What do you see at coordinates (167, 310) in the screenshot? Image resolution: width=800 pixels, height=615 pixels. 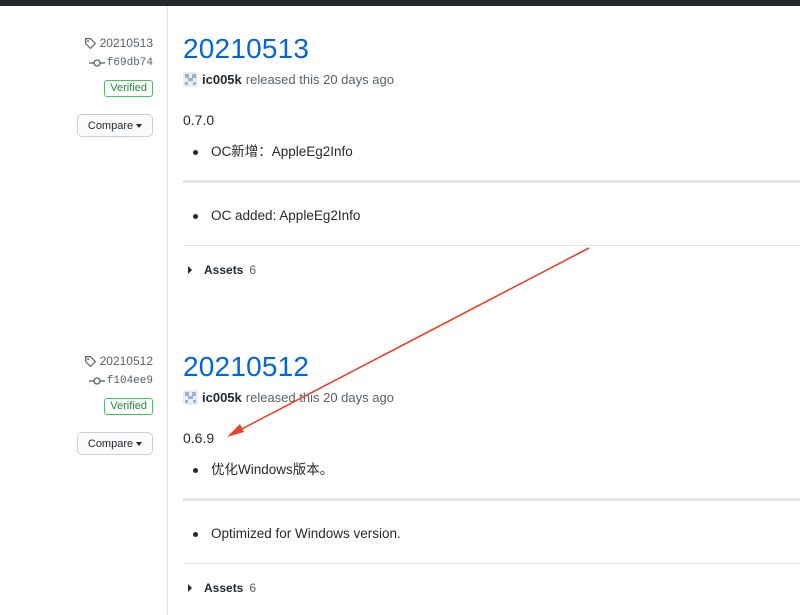 I see `timeline-divider` at bounding box center [167, 310].